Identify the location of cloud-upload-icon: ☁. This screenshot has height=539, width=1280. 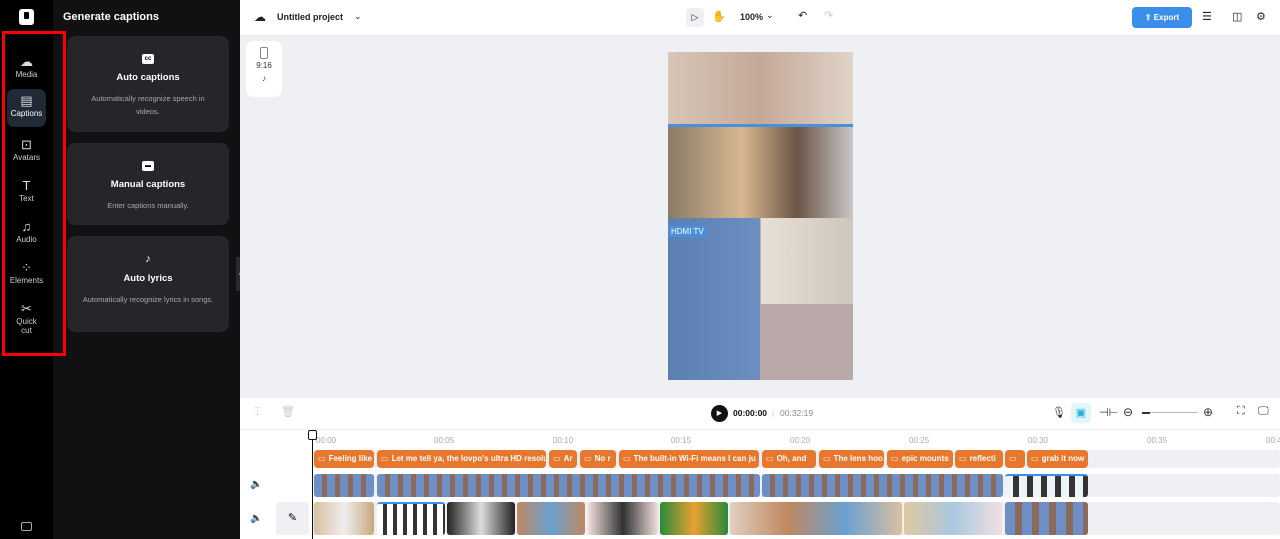
(26, 61).